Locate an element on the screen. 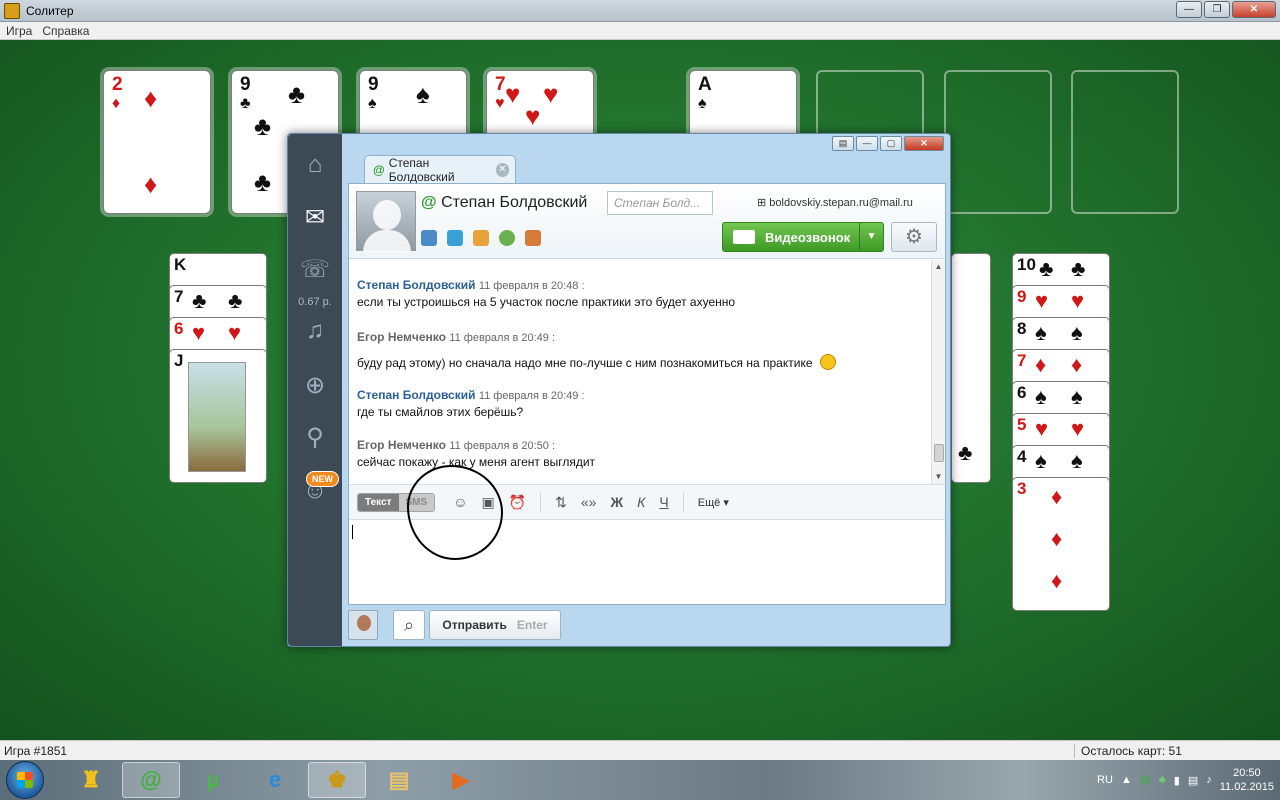 This screenshot has height=800, width=1280. menu-help: Справка is located at coordinates (65, 31).